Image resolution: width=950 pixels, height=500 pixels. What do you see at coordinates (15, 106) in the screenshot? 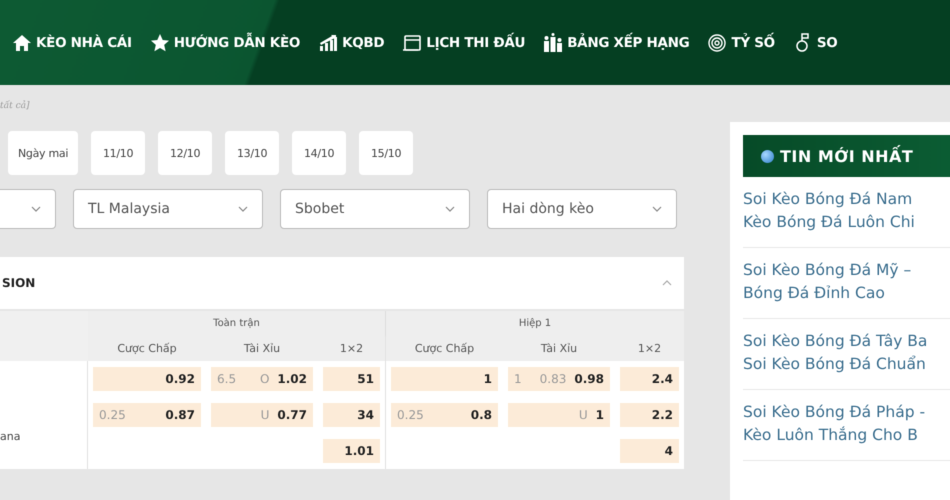
I see `breadcrumb: tất cả]` at bounding box center [15, 106].